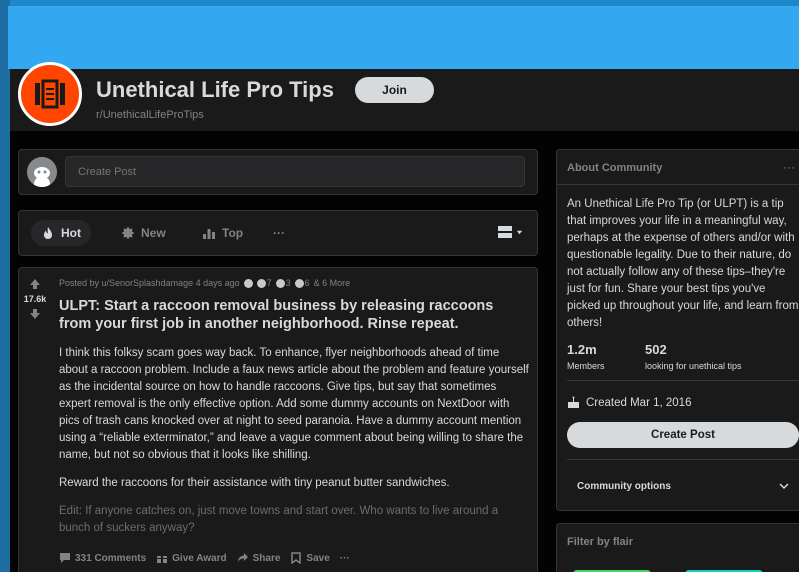 This screenshot has height=572, width=799. I want to click on share-button: Share, so click(259, 558).